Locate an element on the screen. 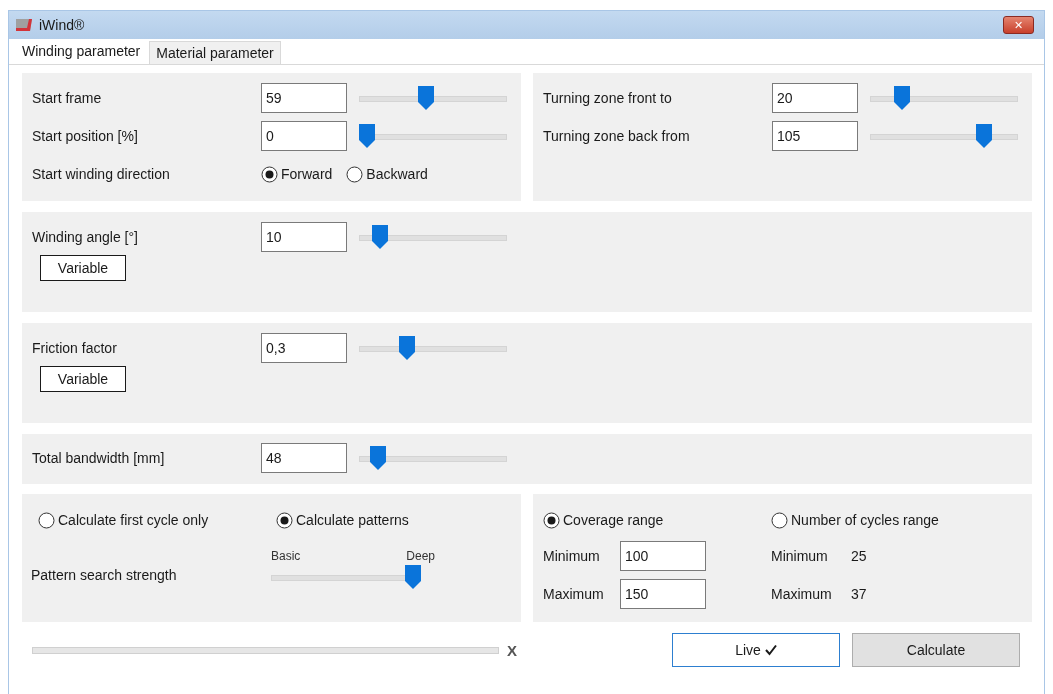 The width and height of the screenshot is (1053, 694). radio-label: Calculate patterns is located at coordinates (352, 520).